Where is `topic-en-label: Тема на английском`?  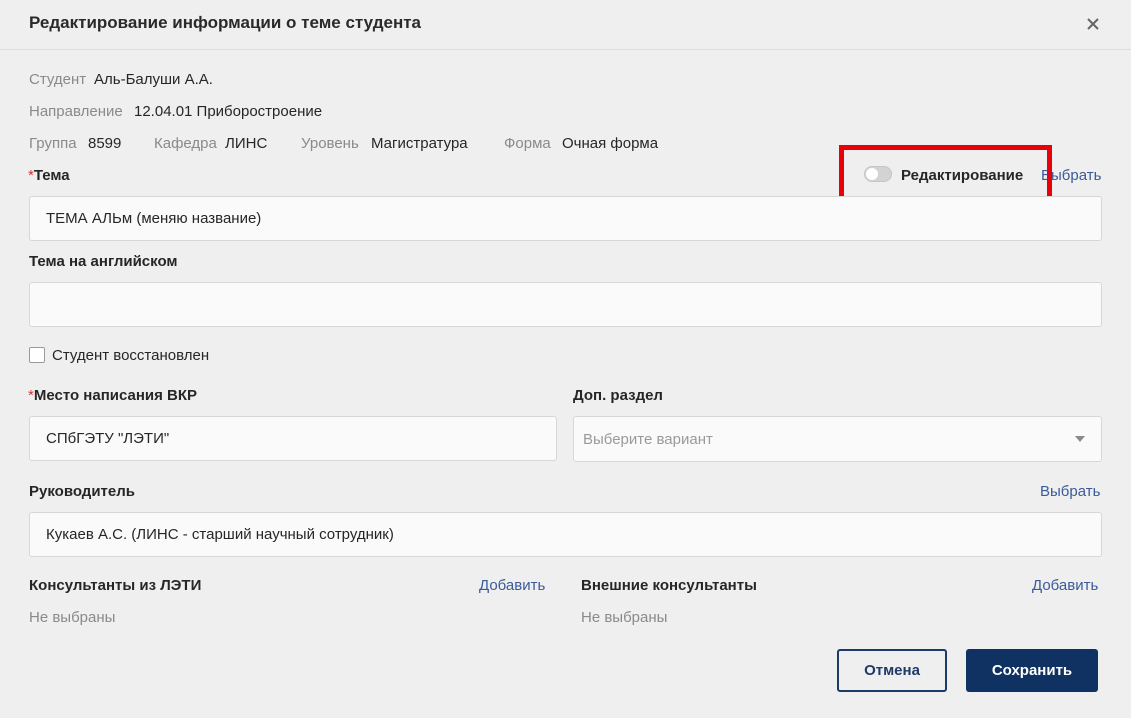 topic-en-label: Тема на английском is located at coordinates (103, 261).